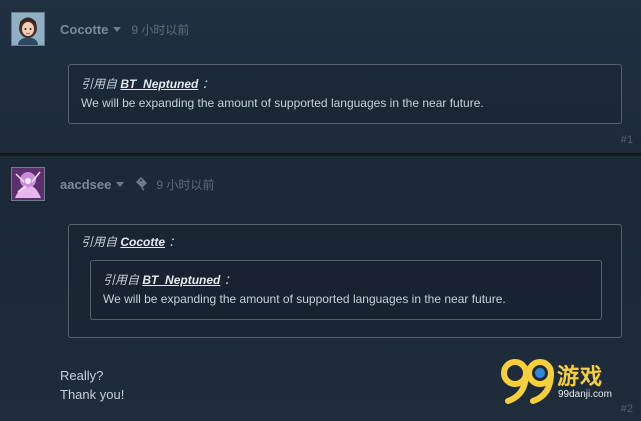 Image resolution: width=641 pixels, height=421 pixels. I want to click on author-name: Cocotte, so click(84, 29).